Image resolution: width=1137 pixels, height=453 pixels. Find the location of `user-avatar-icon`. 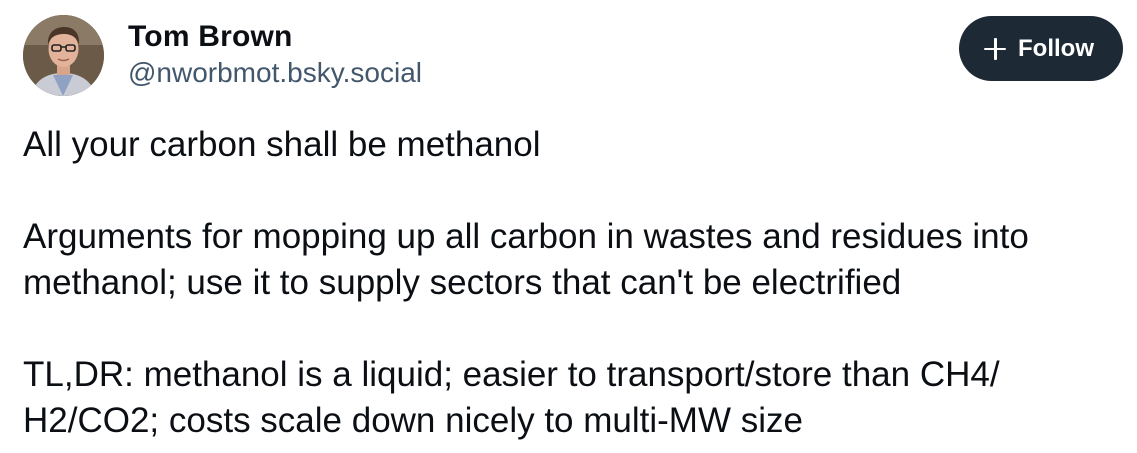

user-avatar-icon is located at coordinates (63, 55).